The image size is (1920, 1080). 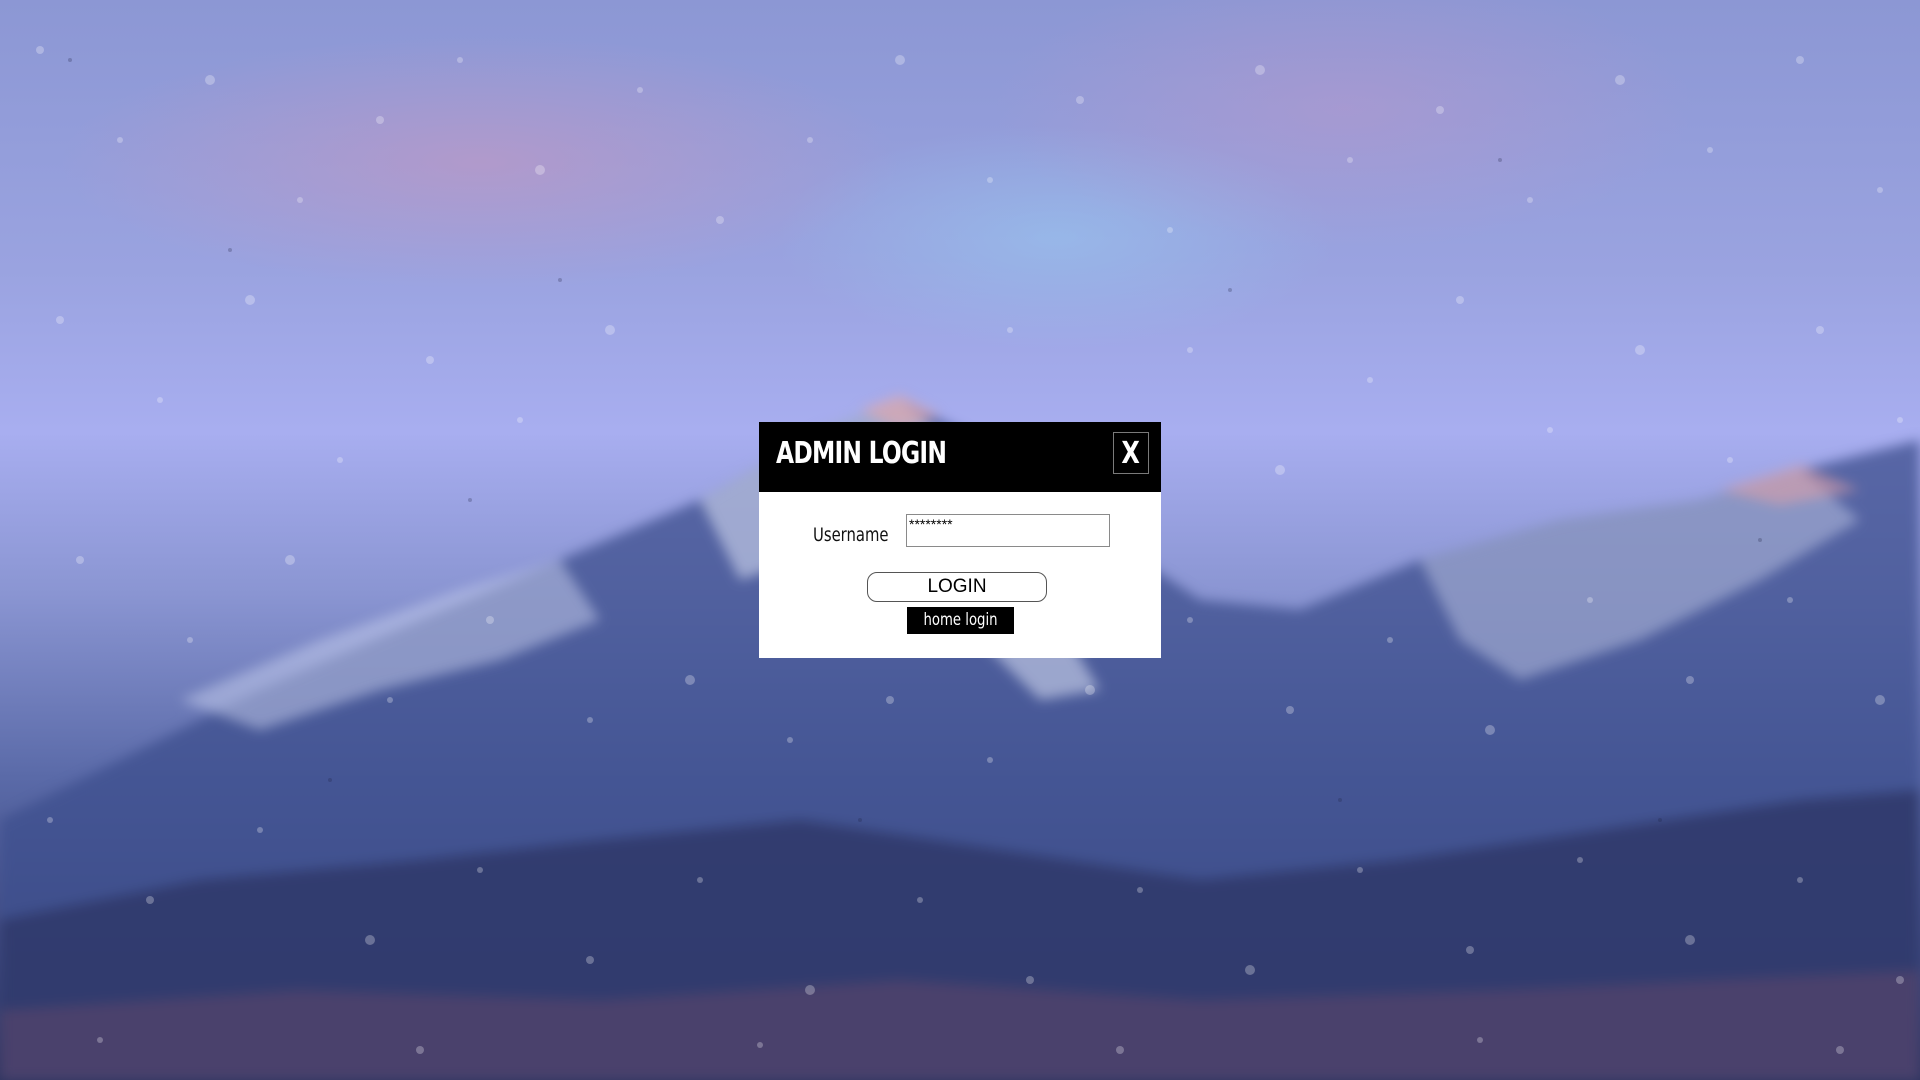 What do you see at coordinates (861, 453) in the screenshot?
I see `dialog-title: ADMIN LOGIN` at bounding box center [861, 453].